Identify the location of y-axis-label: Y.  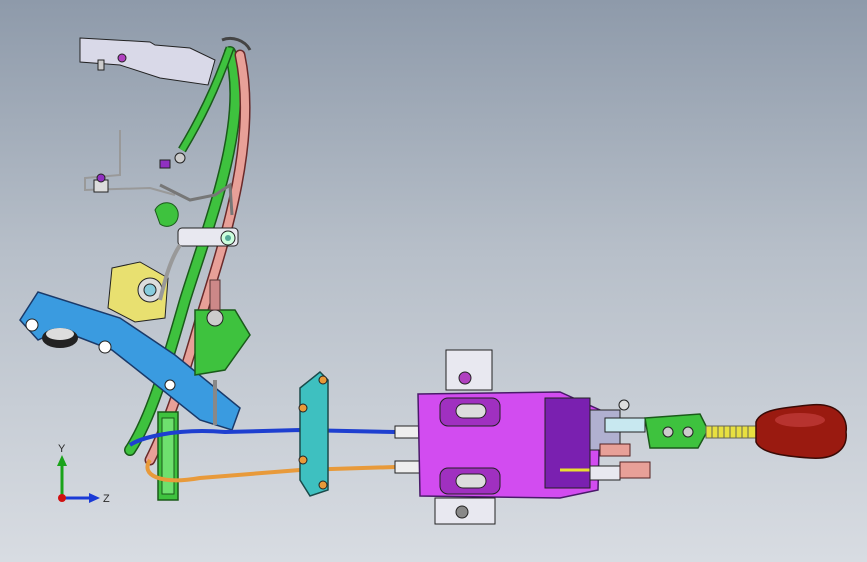
(62, 449).